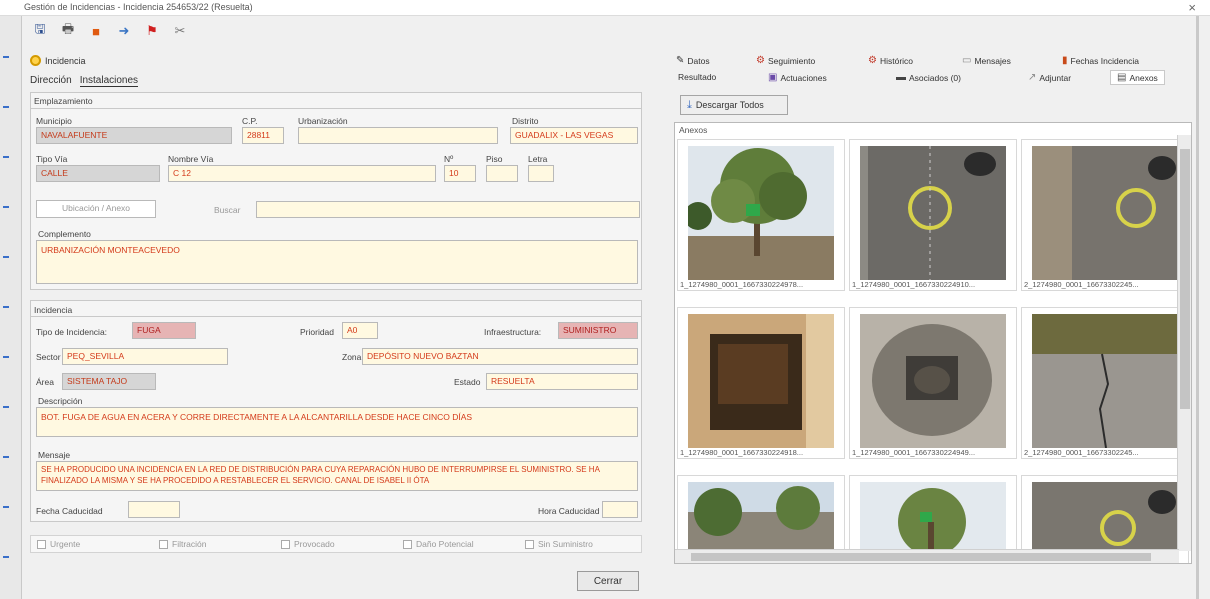  Describe the element at coordinates (398, 135) in the screenshot. I see `urbanizacion-field` at that location.